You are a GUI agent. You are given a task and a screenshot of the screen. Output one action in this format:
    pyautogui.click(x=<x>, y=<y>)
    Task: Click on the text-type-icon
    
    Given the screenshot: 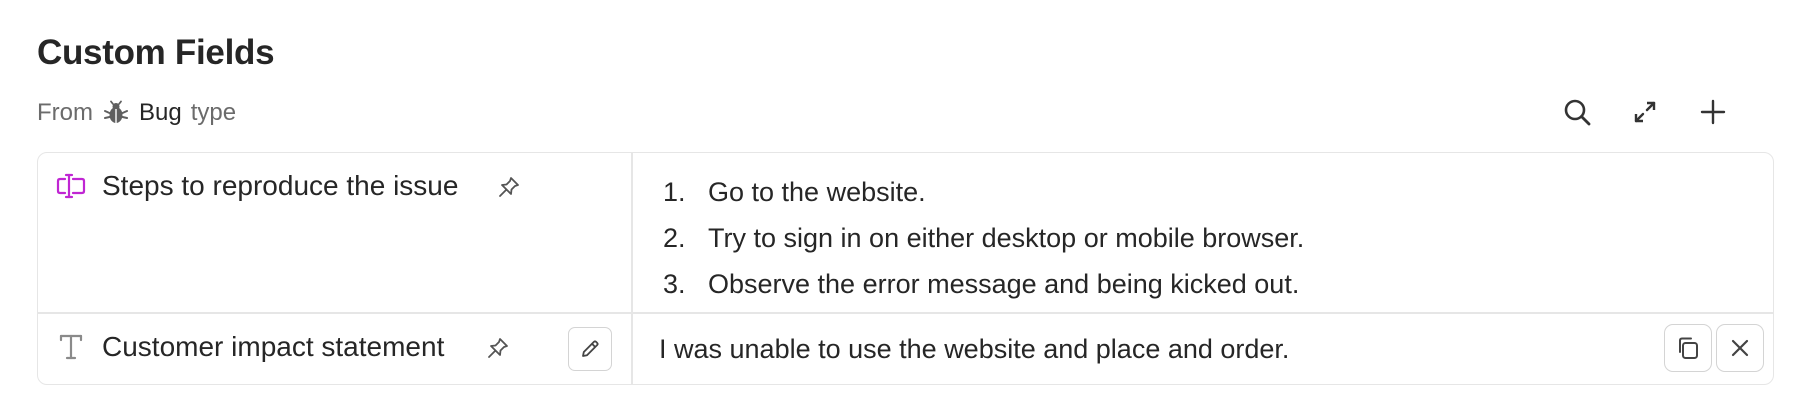 What is the action you would take?
    pyautogui.click(x=71, y=347)
    